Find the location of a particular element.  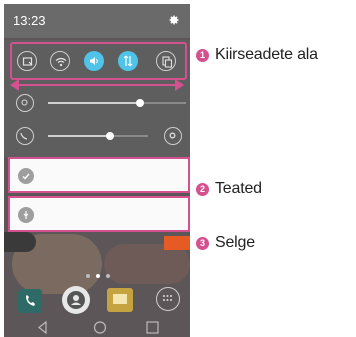

copy-icon is located at coordinates (167, 62).